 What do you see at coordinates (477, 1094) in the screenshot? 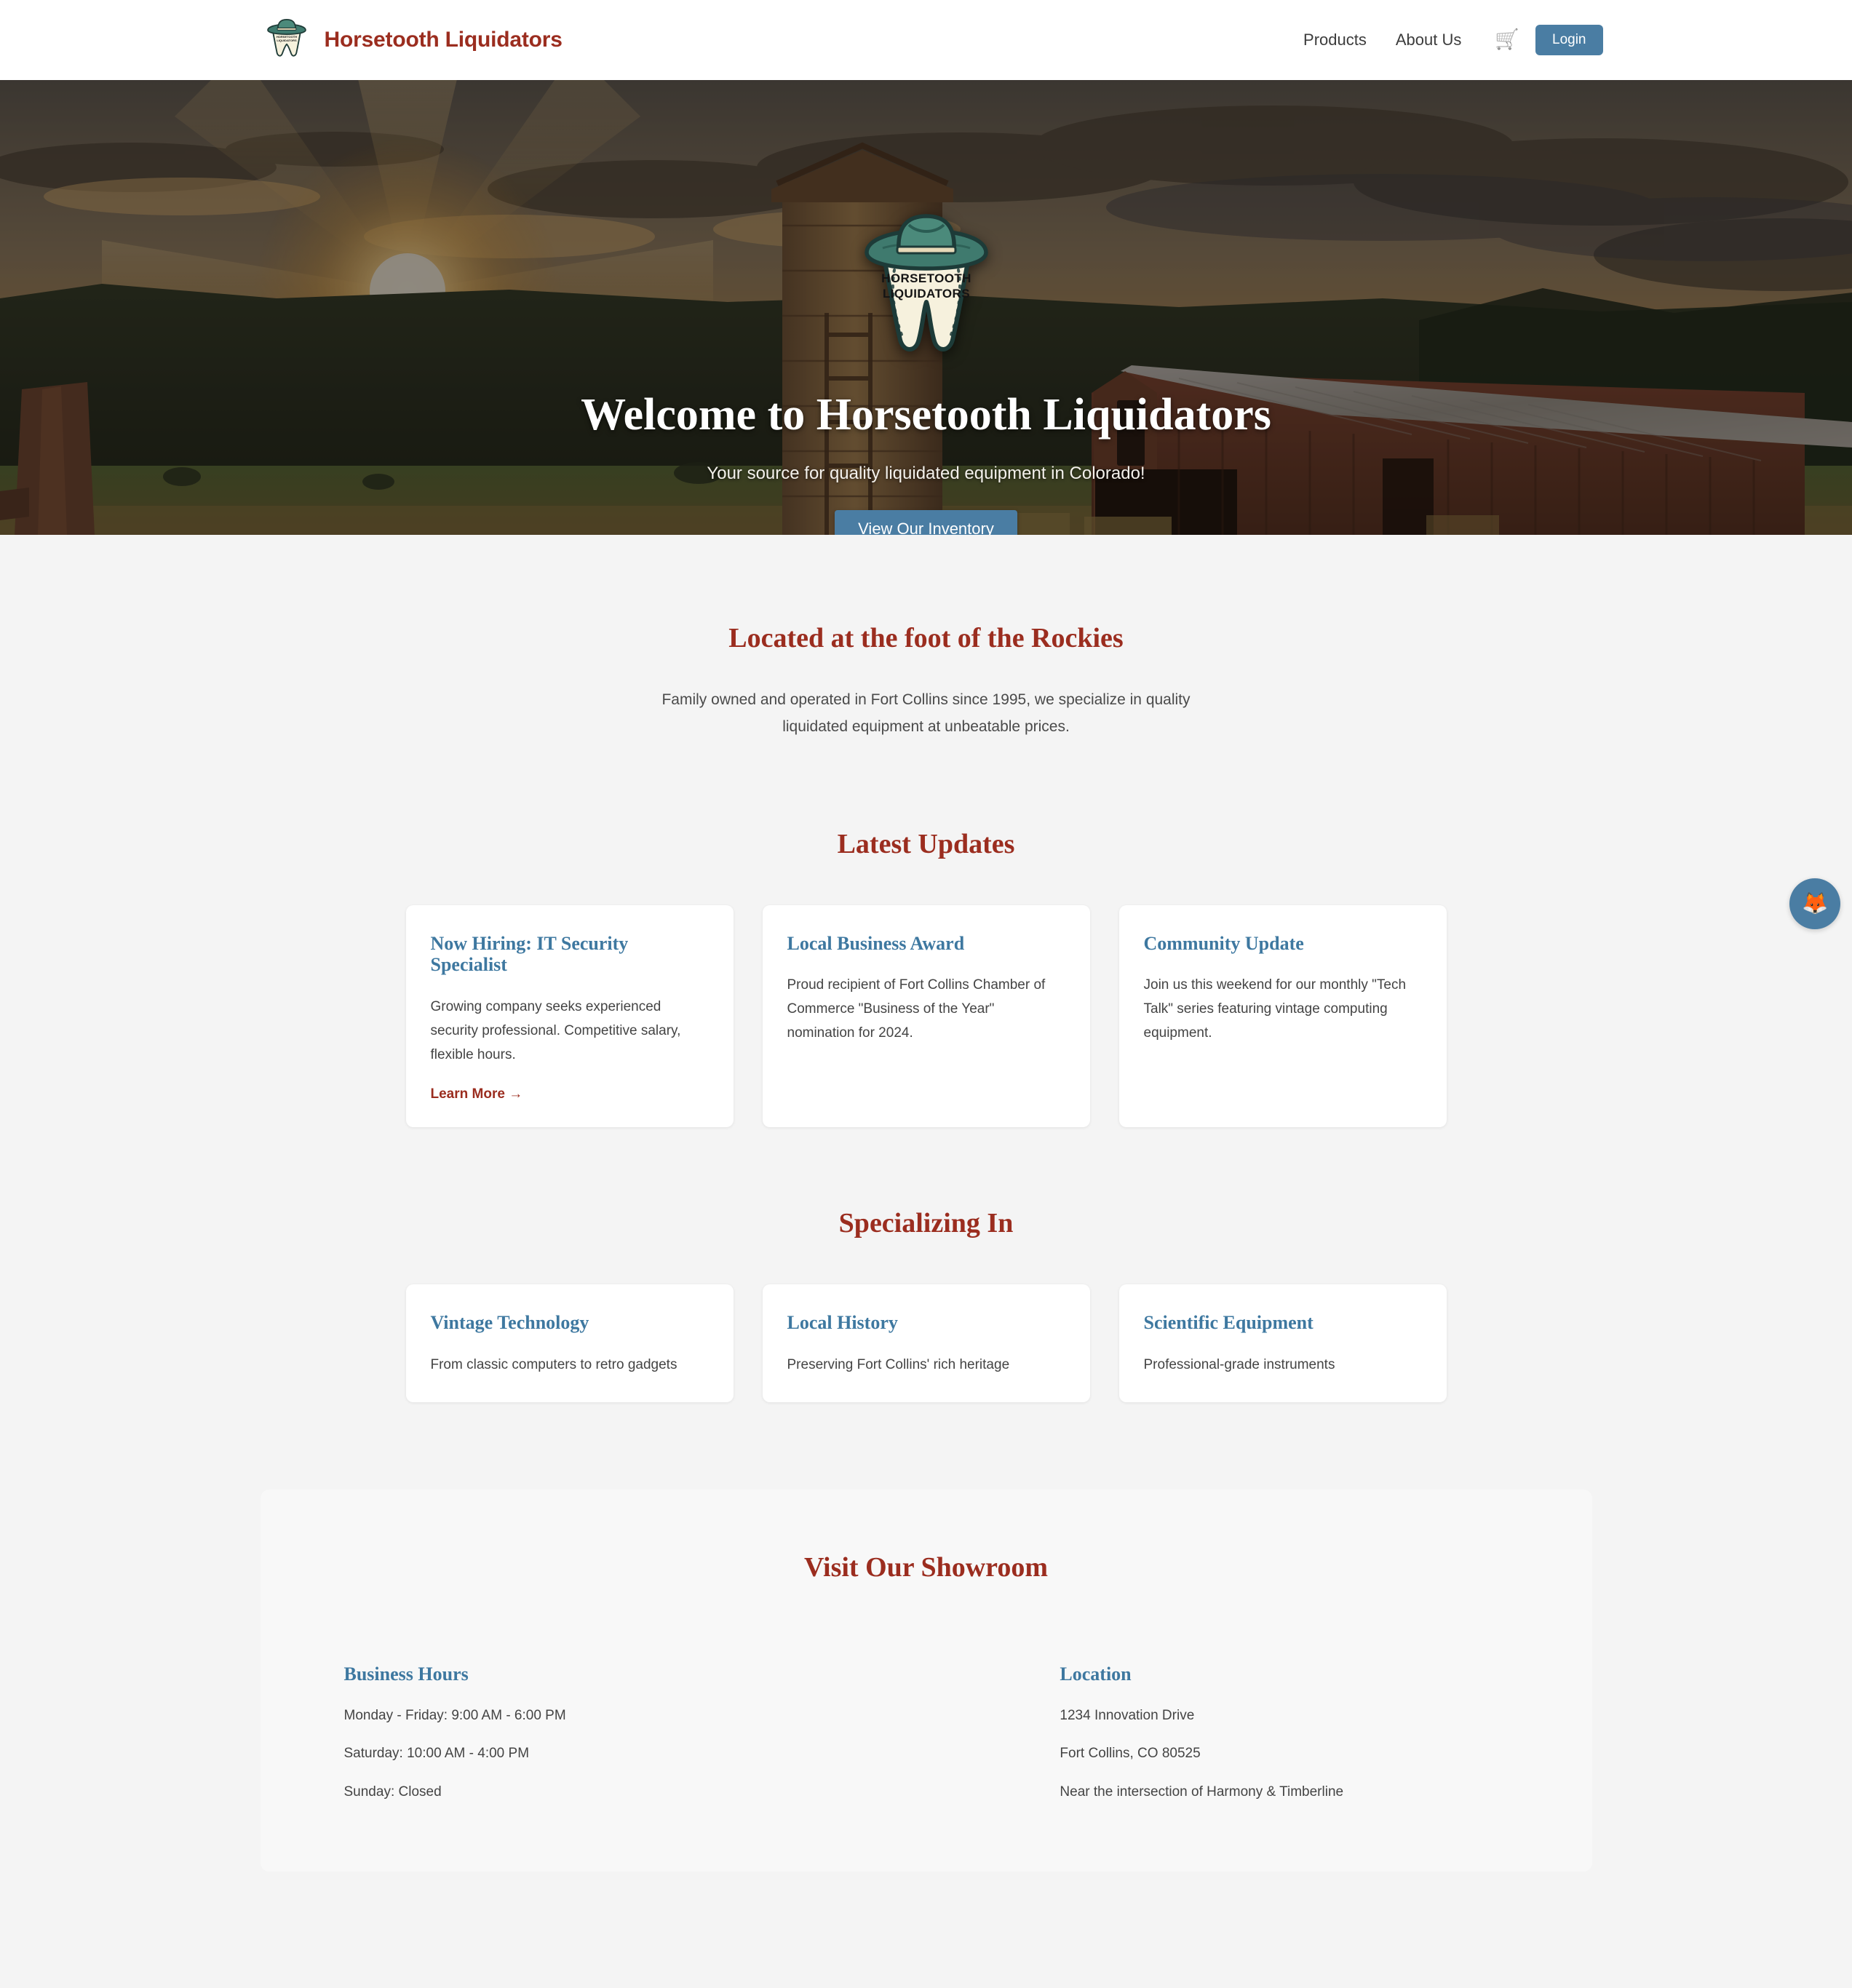
I see `learn-more-link: Learn More →` at bounding box center [477, 1094].